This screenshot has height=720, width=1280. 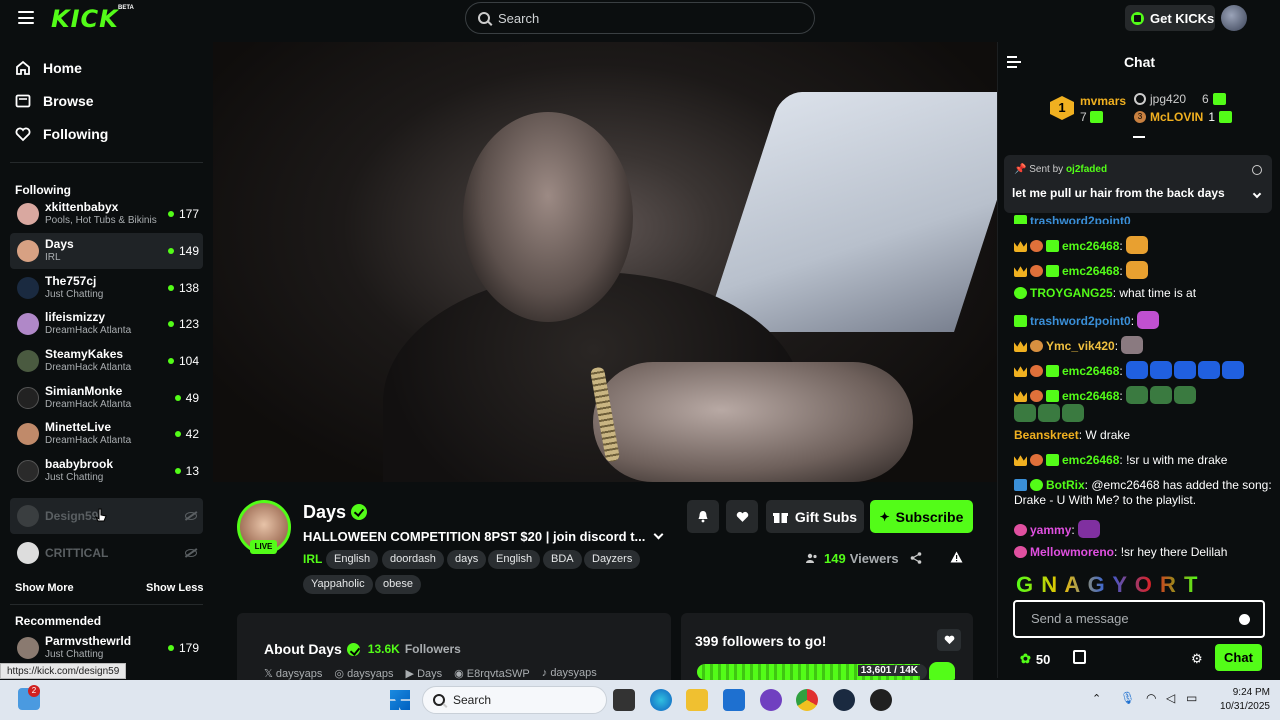 What do you see at coordinates (1144, 529) in the screenshot?
I see `chat-message: yammy:` at bounding box center [1144, 529].